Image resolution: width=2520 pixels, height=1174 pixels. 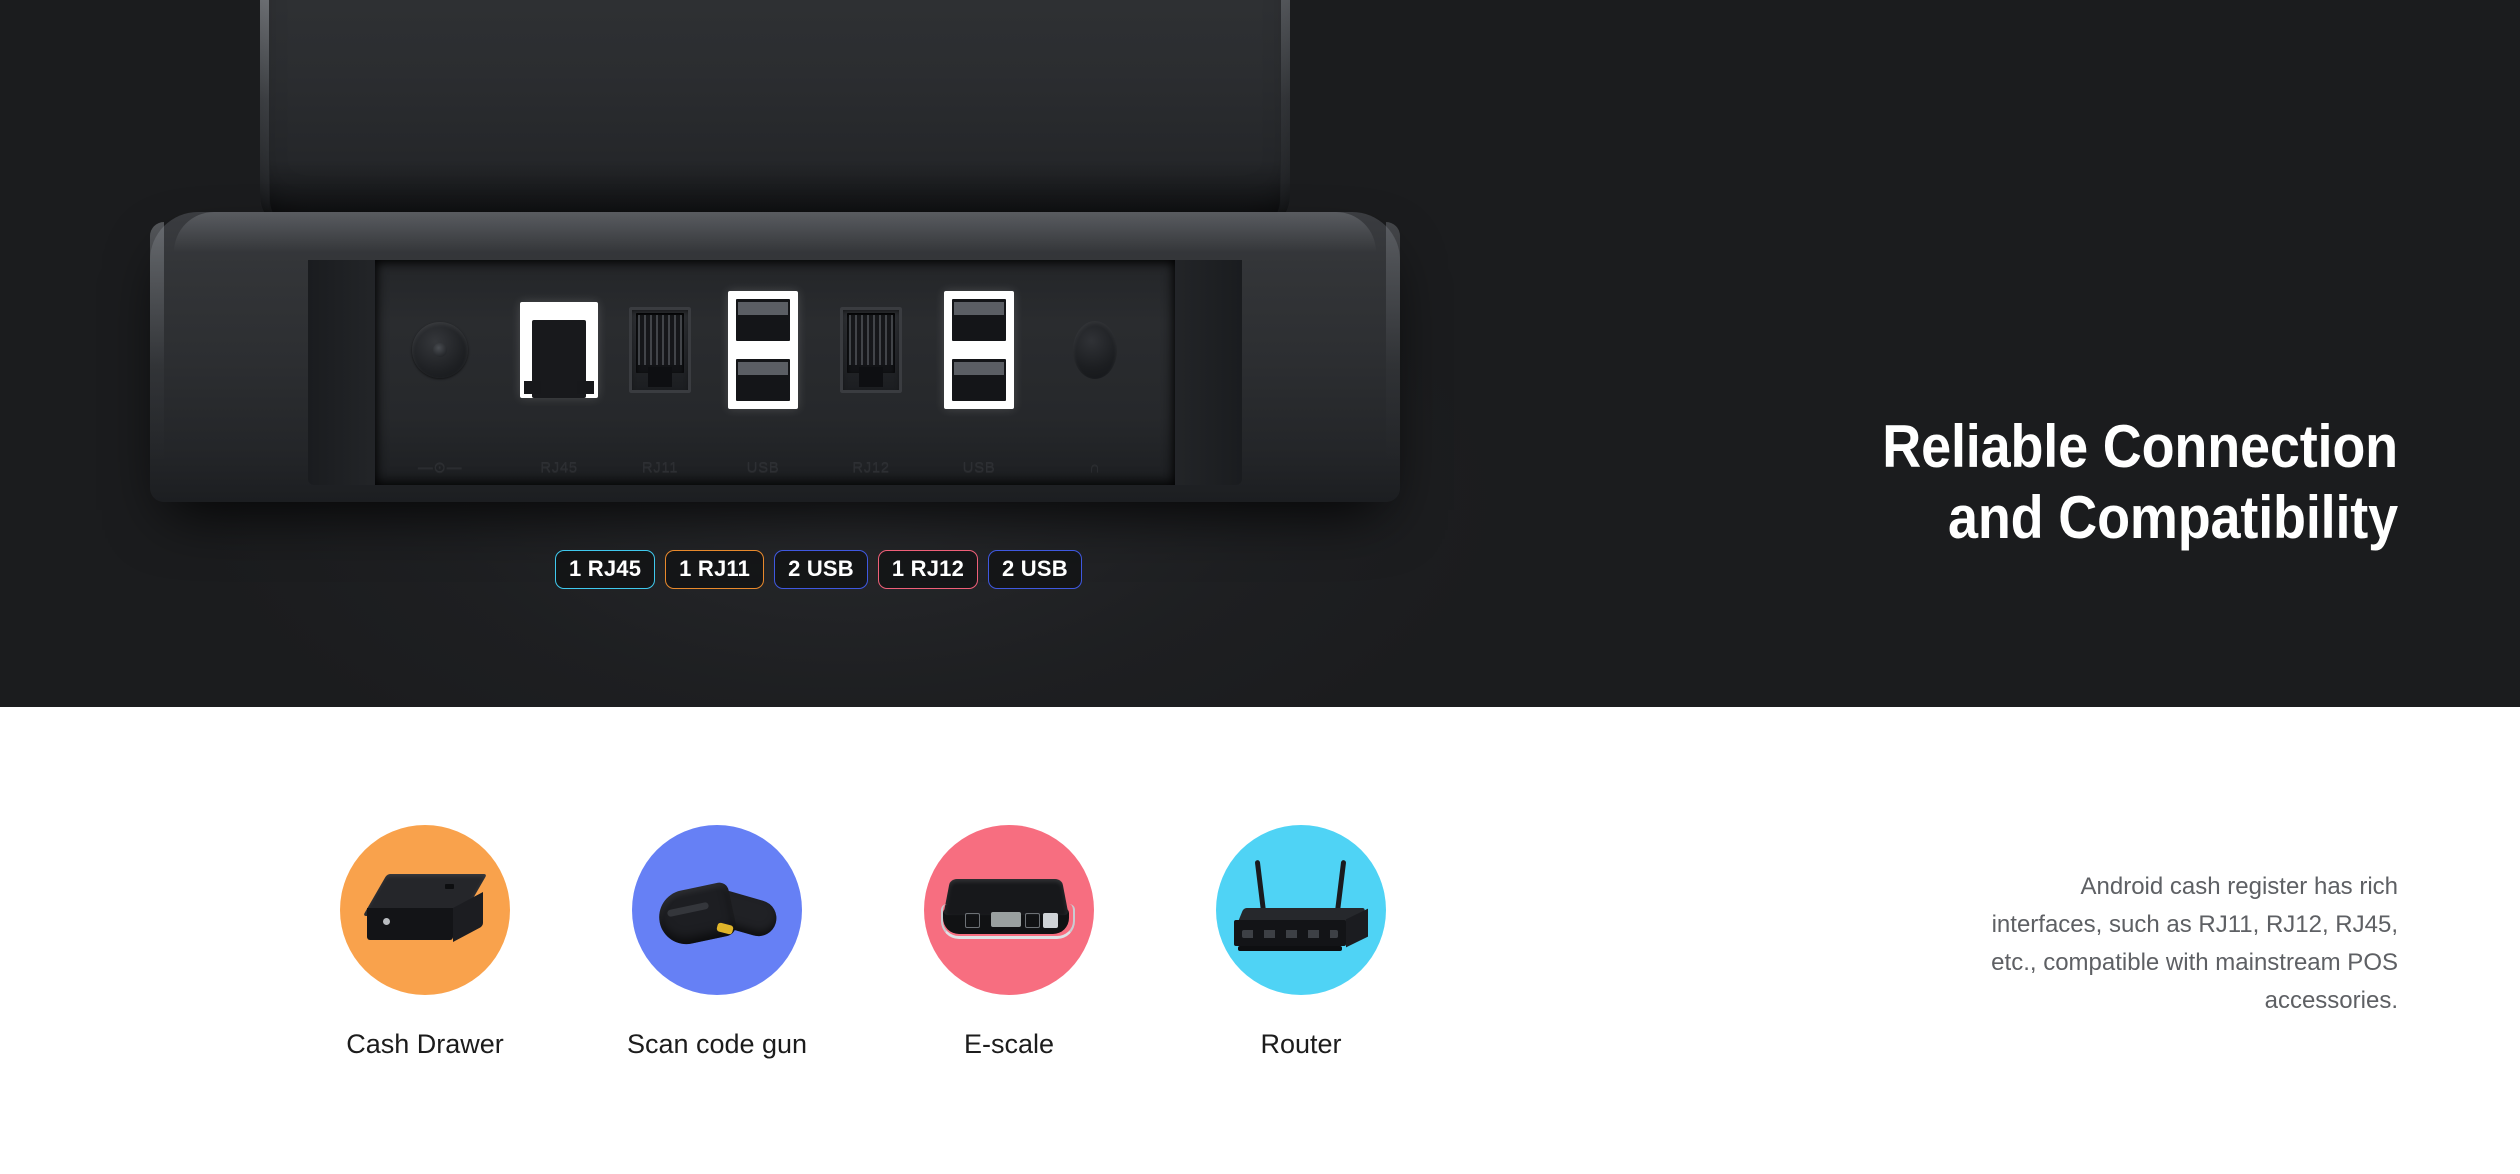 I want to click on audio-jack-icon, so click(x=1095, y=350).